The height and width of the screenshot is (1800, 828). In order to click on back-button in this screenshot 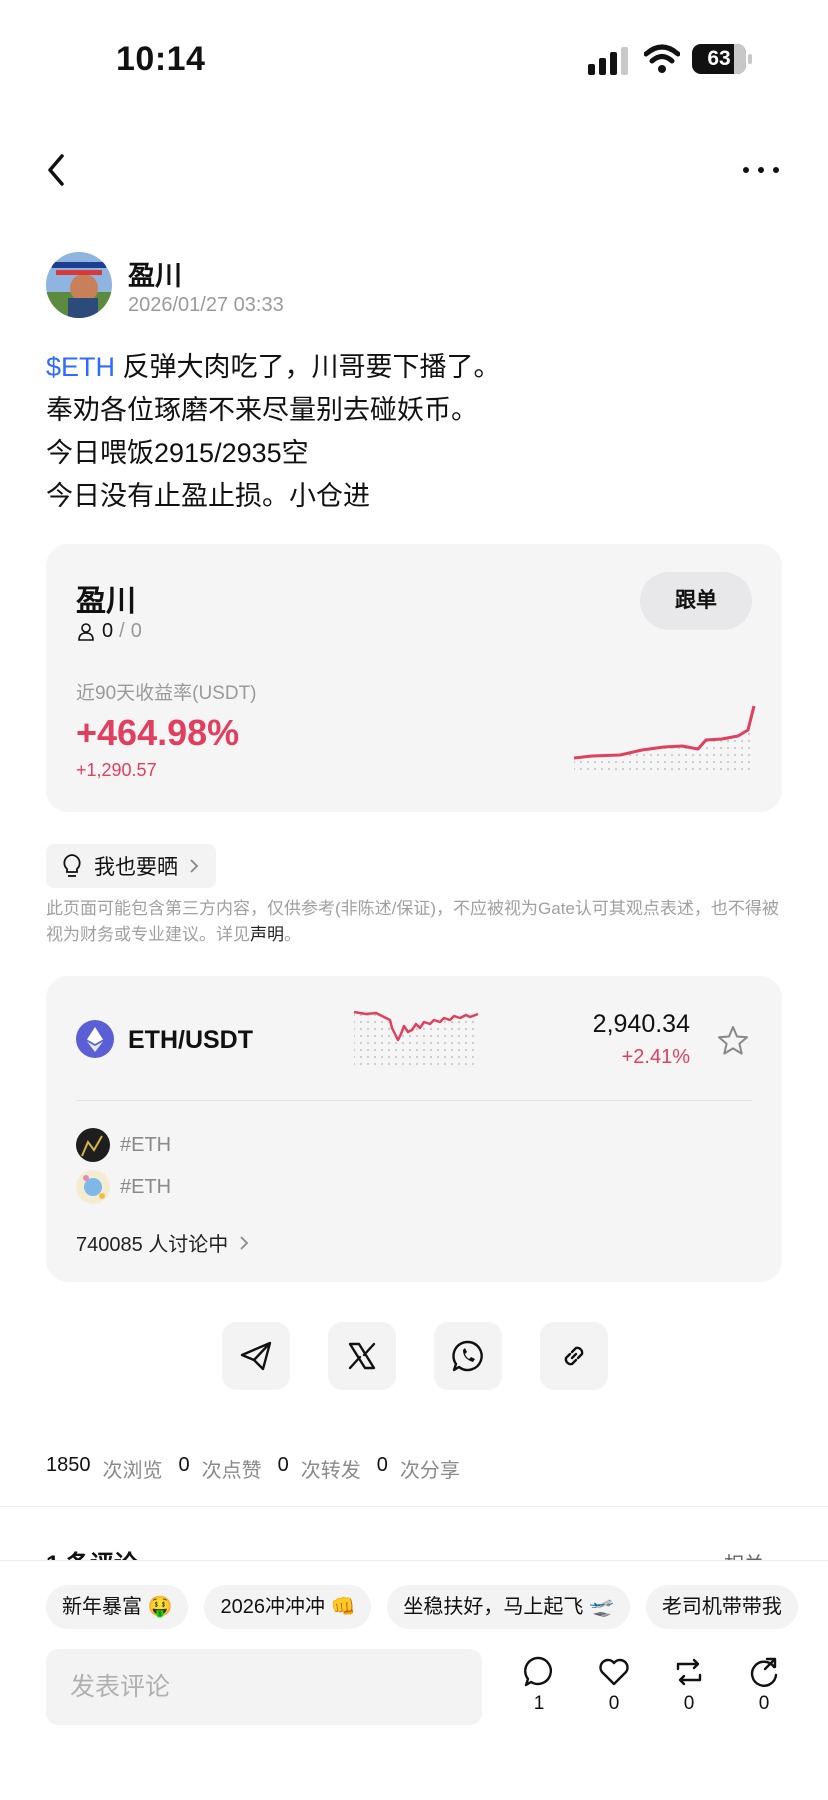, I will do `click(57, 170)`.